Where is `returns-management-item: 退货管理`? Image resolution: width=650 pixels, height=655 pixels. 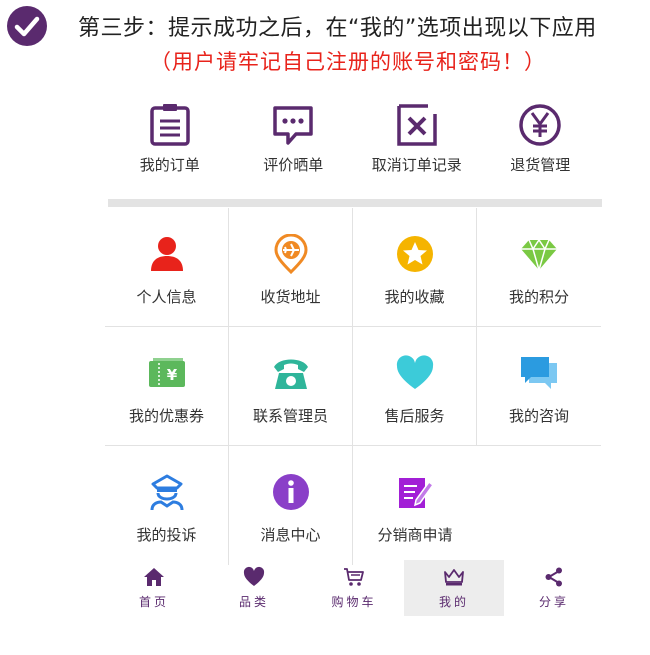 returns-management-item: 退货管理 is located at coordinates (541, 146).